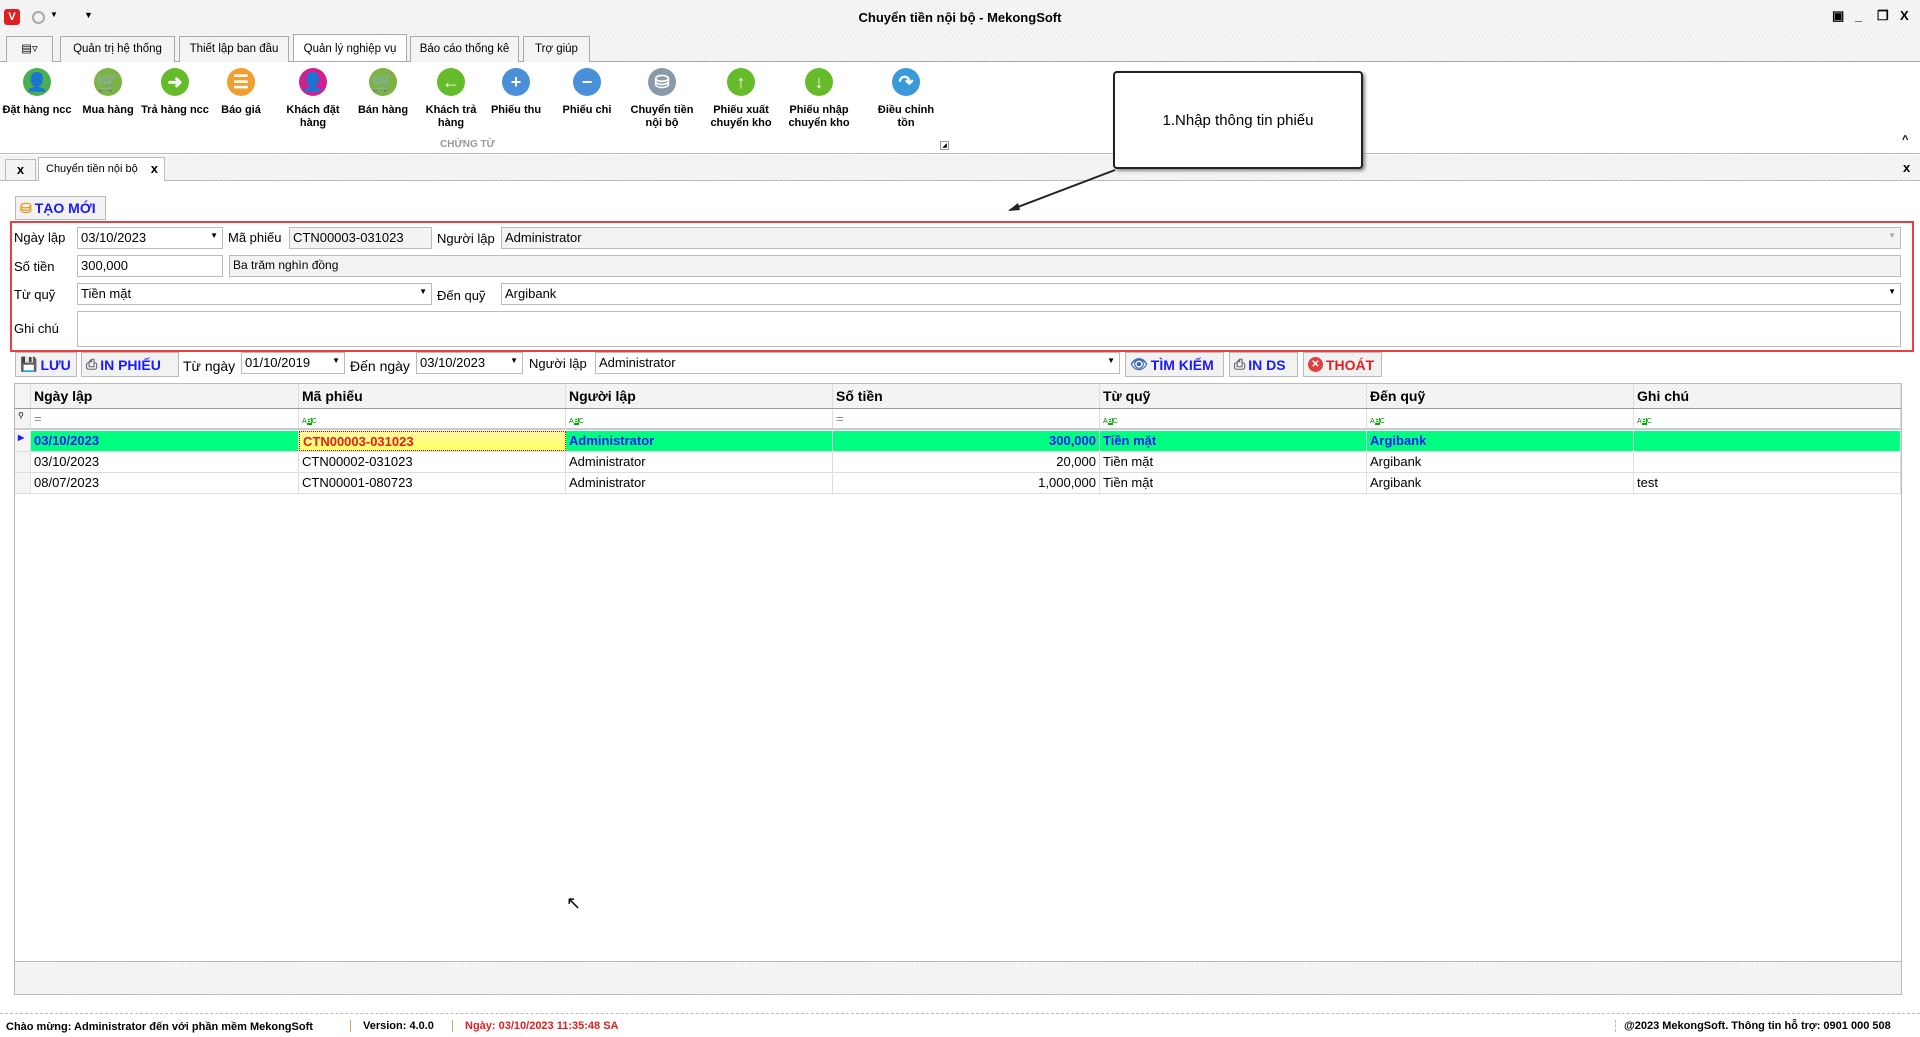 The image size is (1920, 1037). Describe the element at coordinates (1500, 396) in the screenshot. I see `column-header: Đến quỹ` at that location.